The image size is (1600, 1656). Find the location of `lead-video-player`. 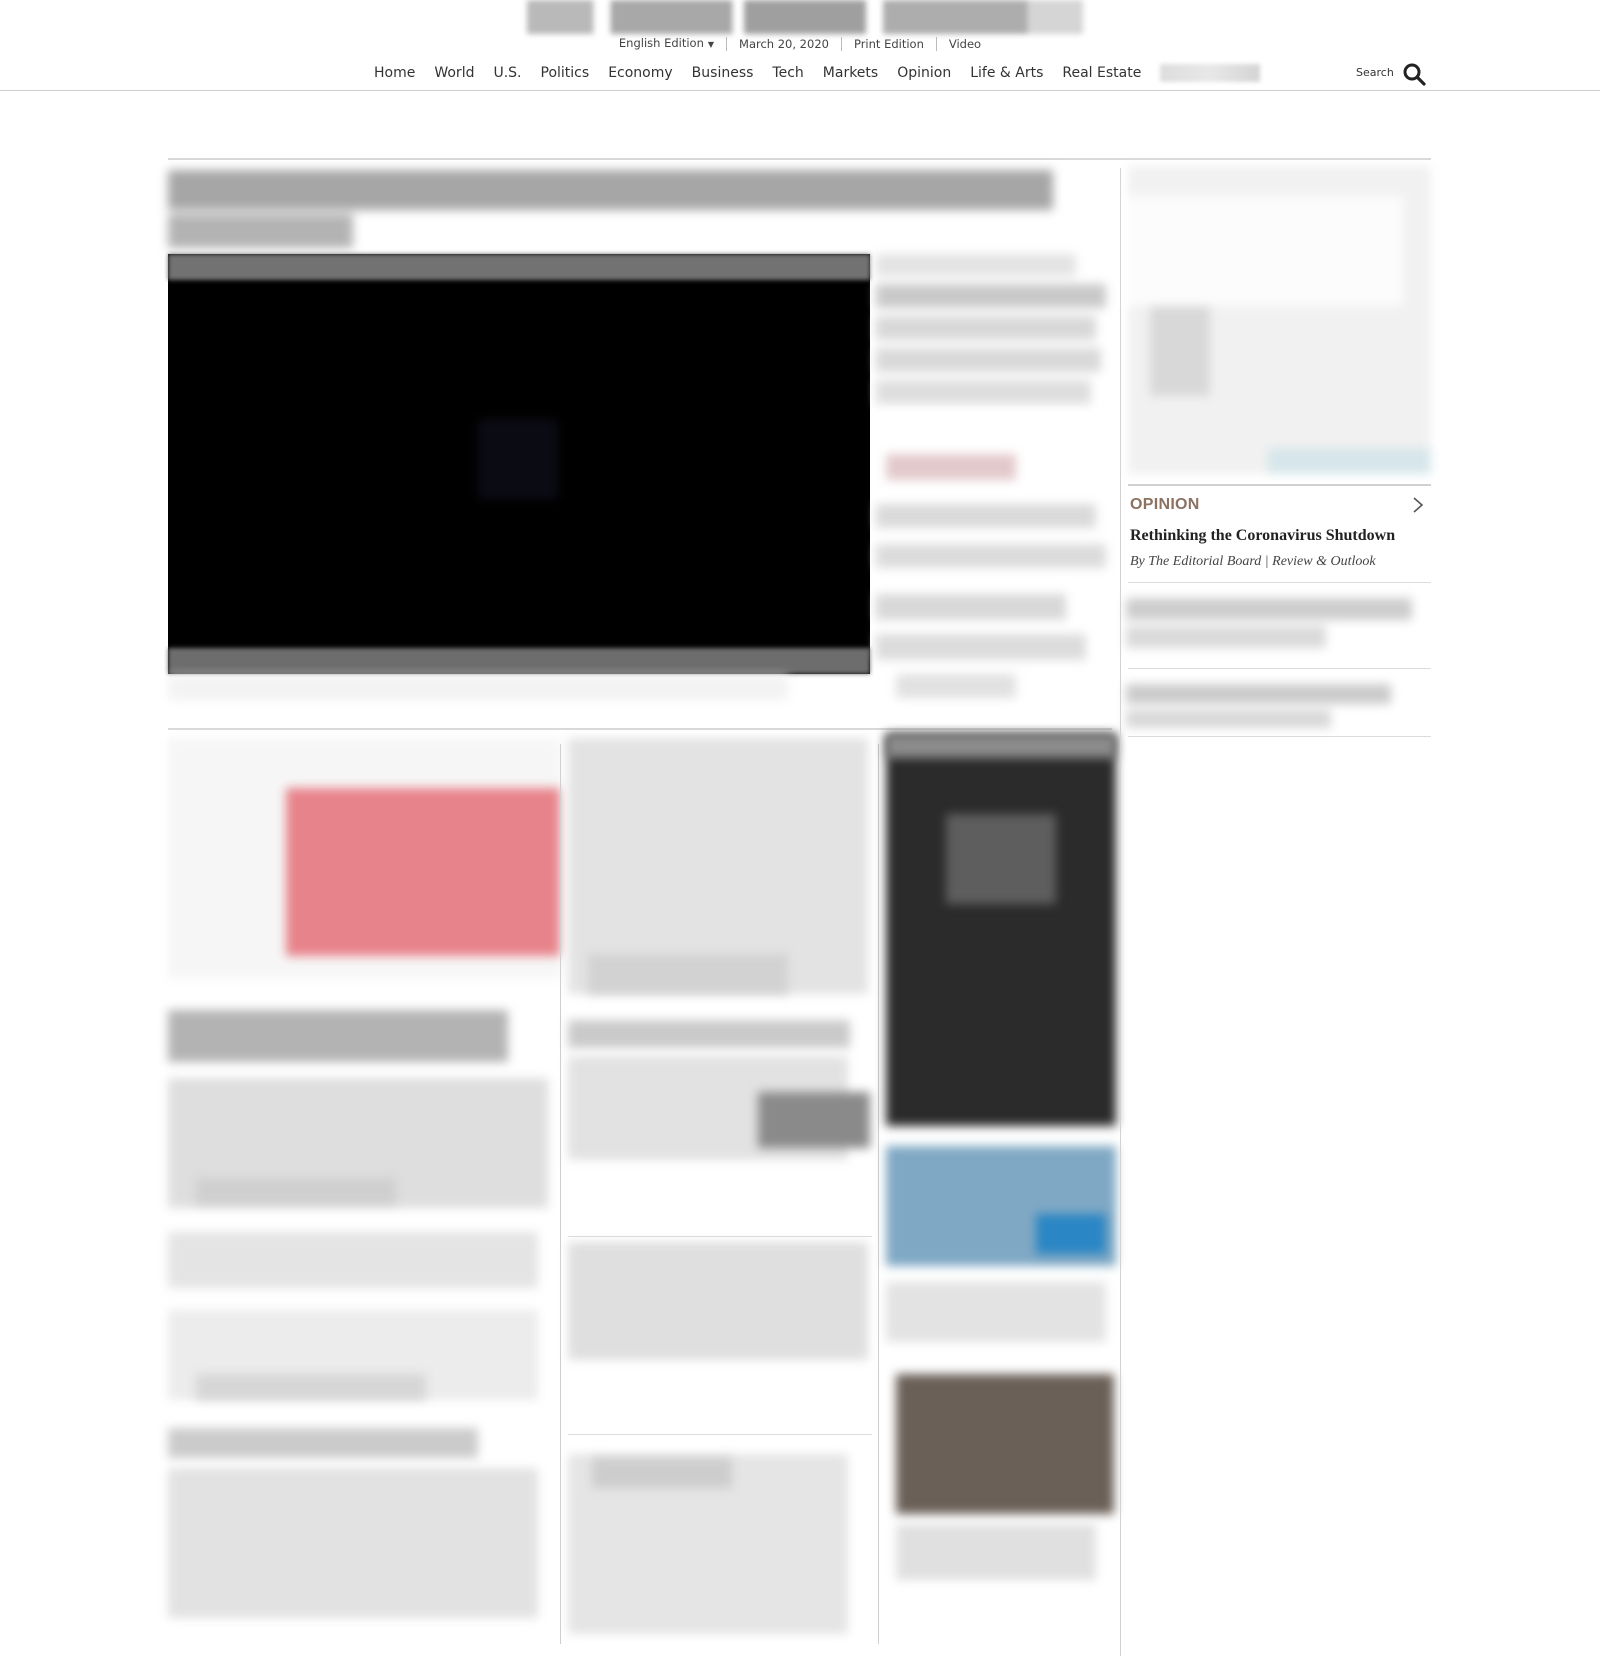

lead-video-player is located at coordinates (519, 464).